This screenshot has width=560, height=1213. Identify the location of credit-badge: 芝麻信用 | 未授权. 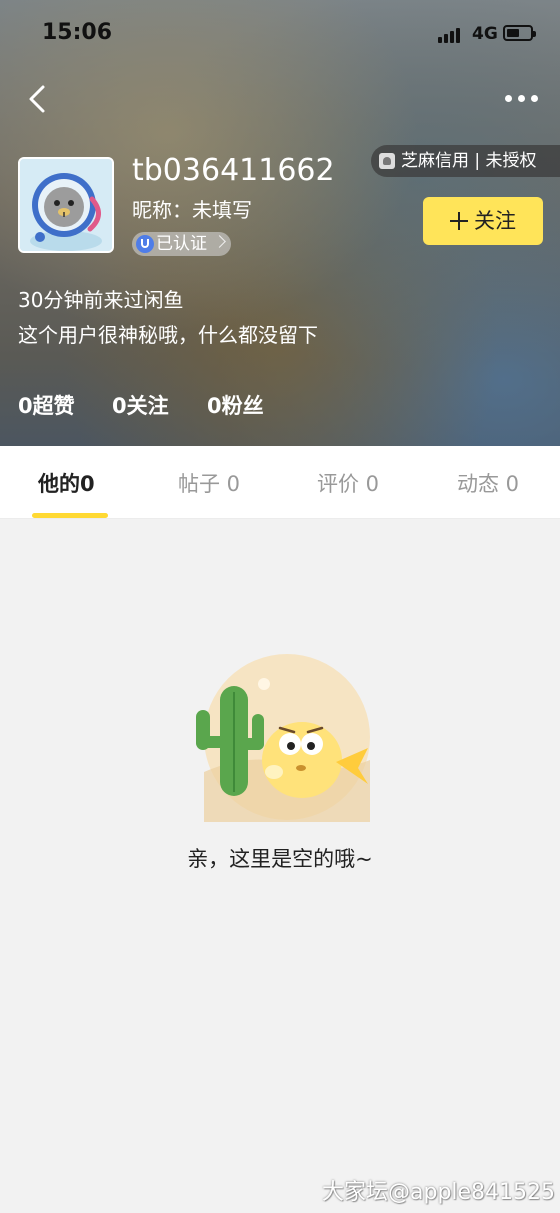
(465, 161).